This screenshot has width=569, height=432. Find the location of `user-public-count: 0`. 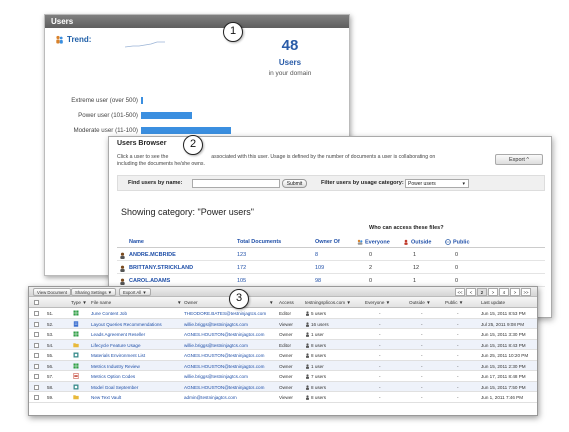

user-public-count: 0 is located at coordinates (457, 268).